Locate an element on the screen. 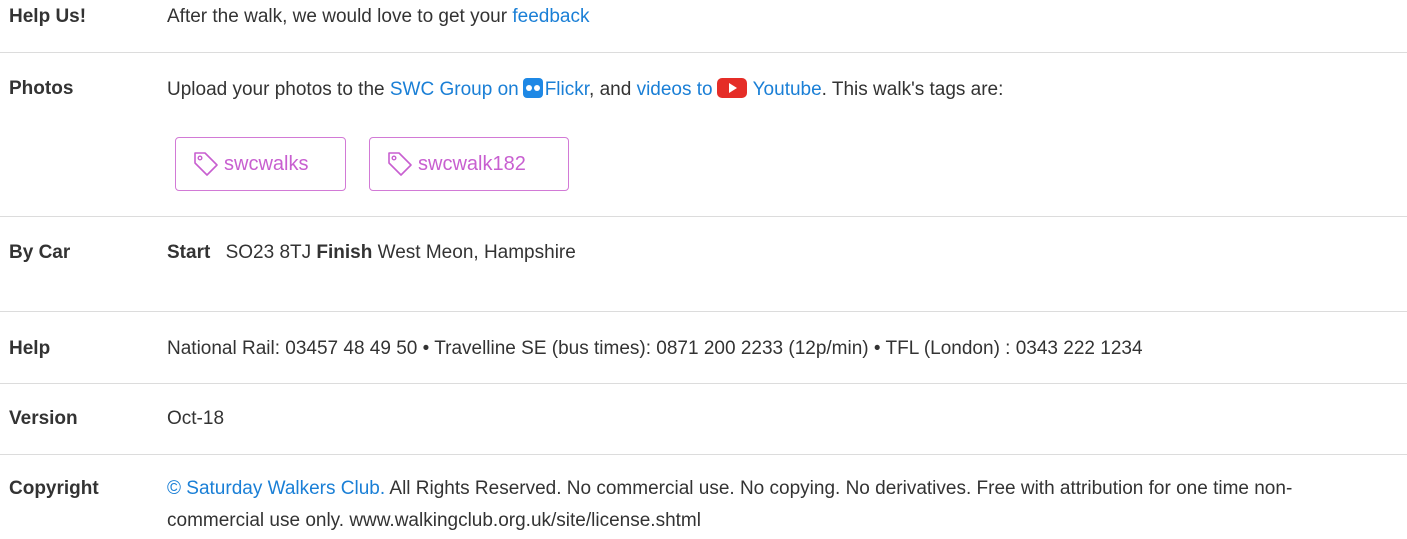 This screenshot has height=539, width=1407. photos-text-before: Upload your photos to the is located at coordinates (276, 89).